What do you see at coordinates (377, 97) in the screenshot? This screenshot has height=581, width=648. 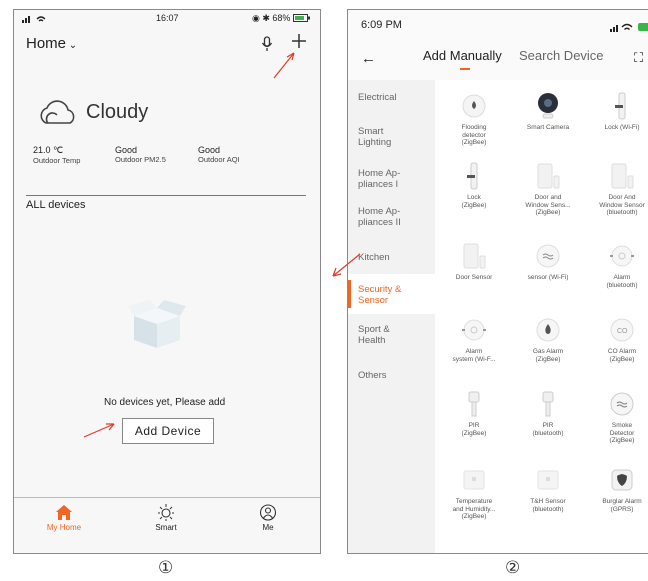 I see `category-item: Electrical` at bounding box center [377, 97].